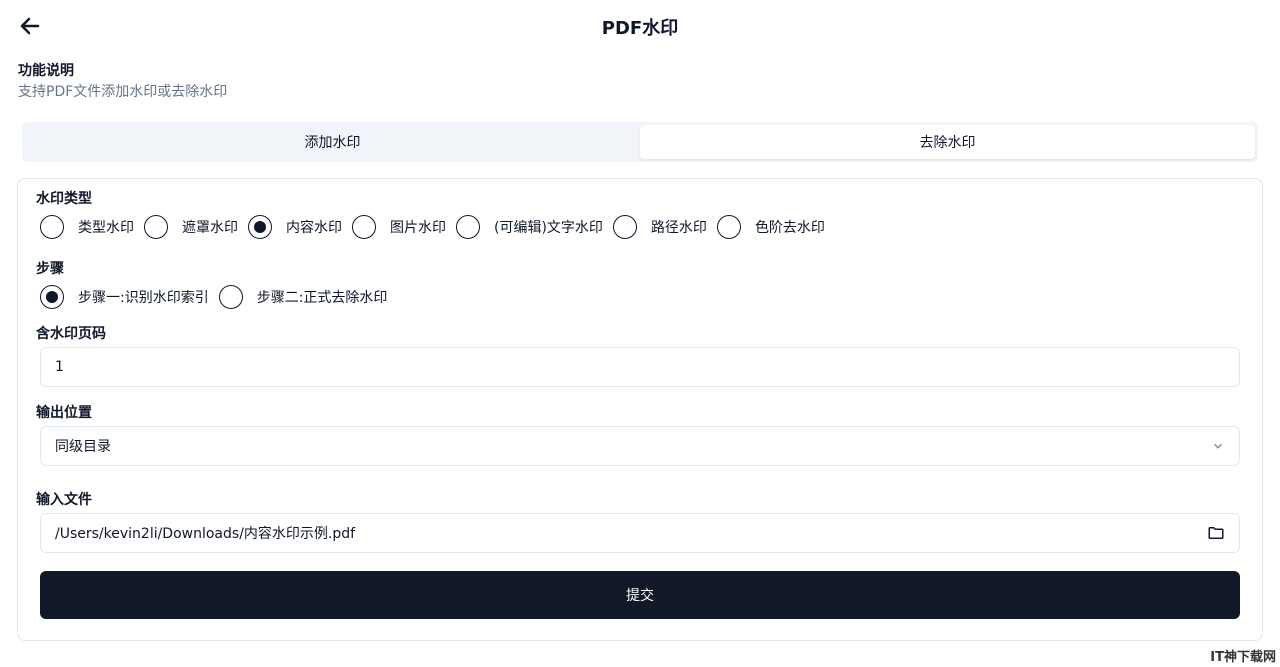 This screenshot has width=1280, height=667. I want to click on header: PDF水印, so click(640, 26).